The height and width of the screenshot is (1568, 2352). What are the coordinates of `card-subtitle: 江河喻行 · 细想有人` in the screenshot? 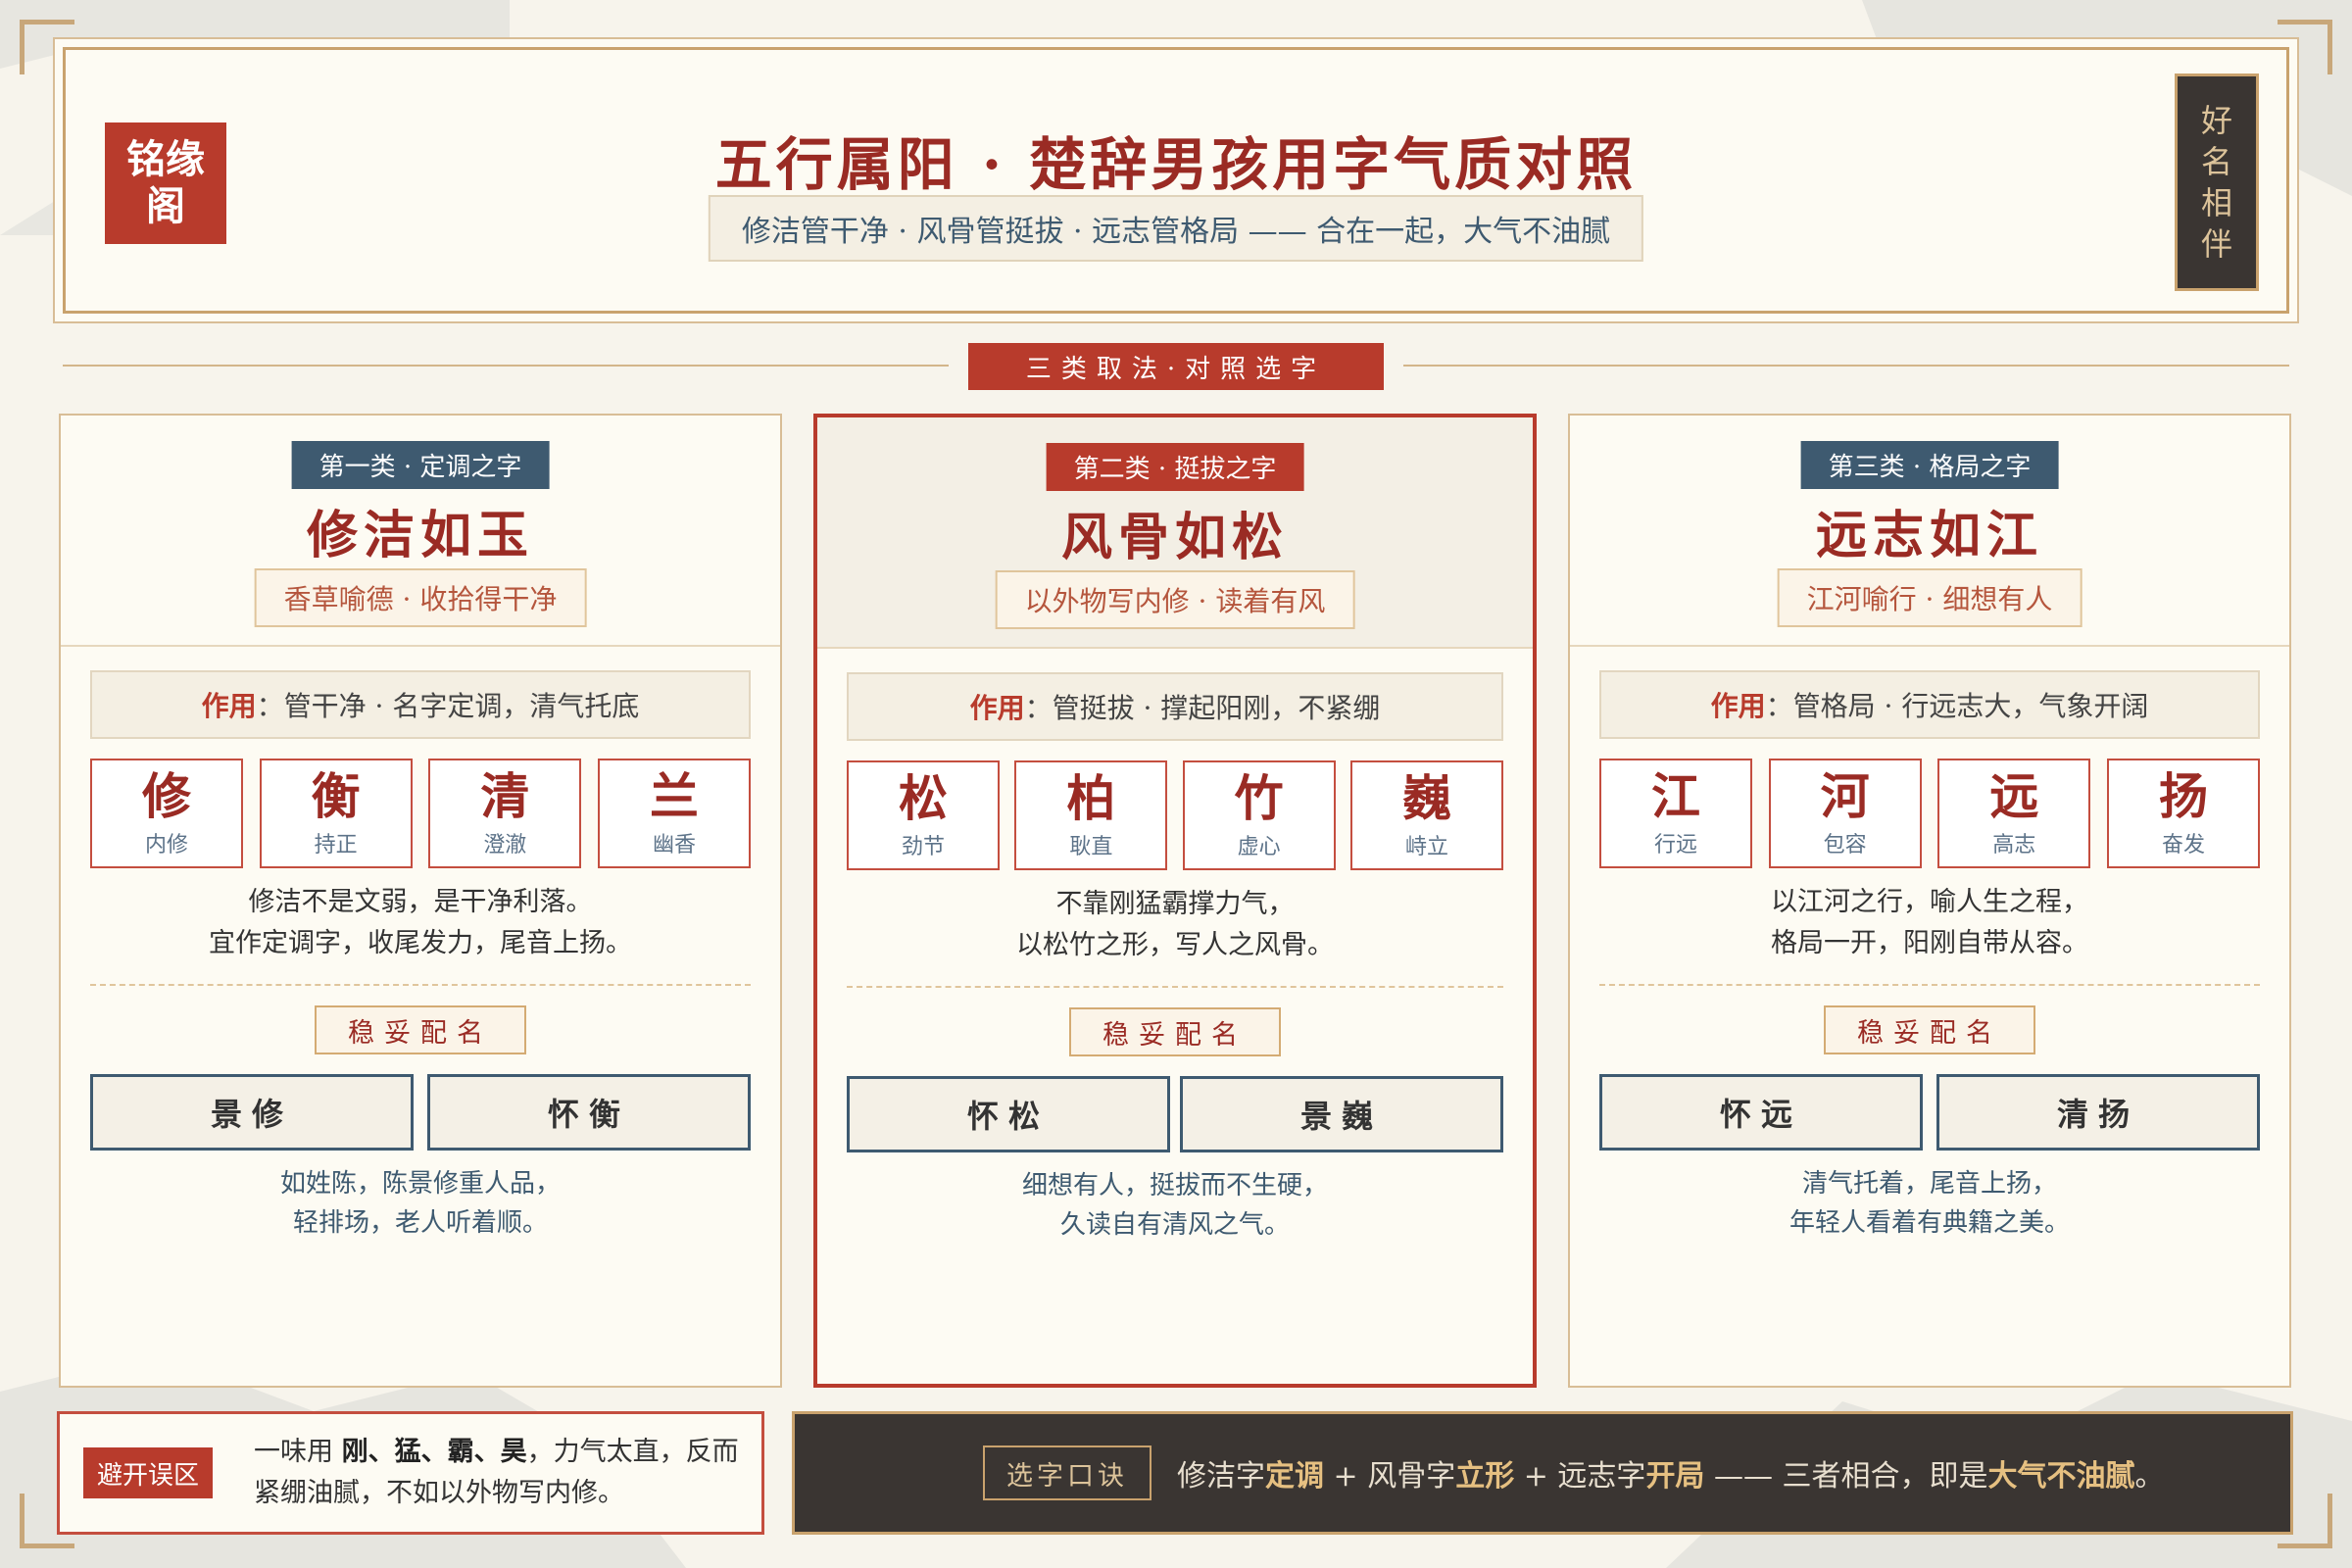 It's located at (1929, 598).